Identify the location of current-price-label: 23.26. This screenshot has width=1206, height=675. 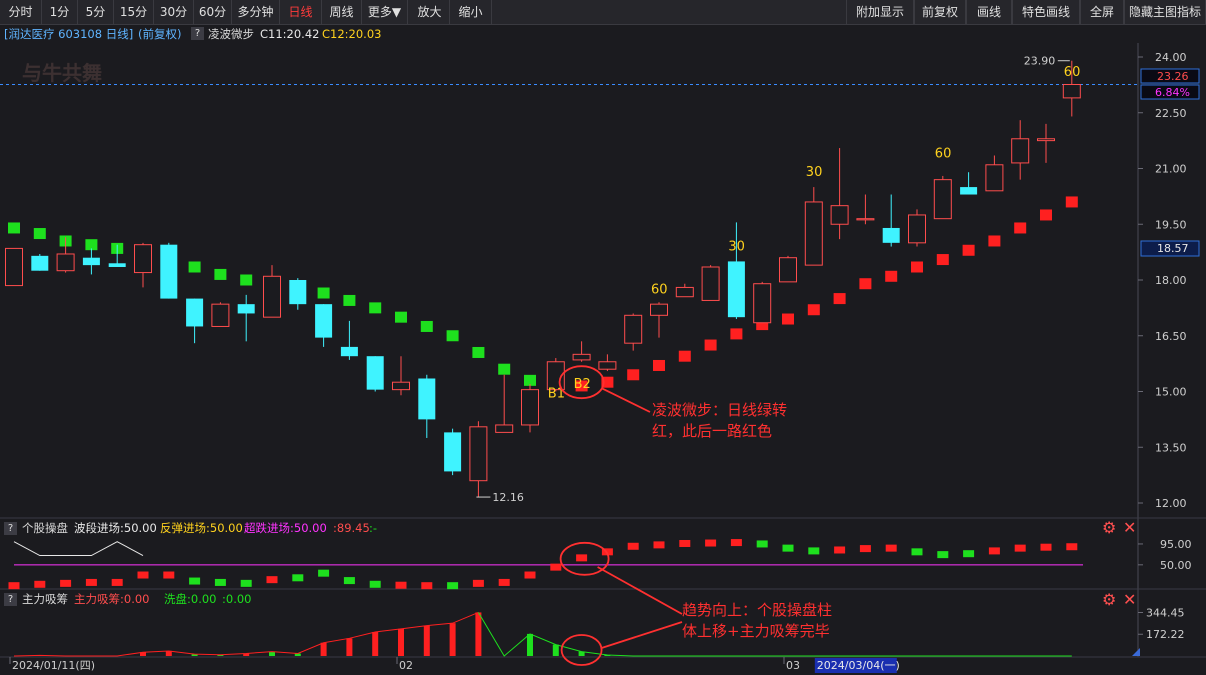
(1173, 76).